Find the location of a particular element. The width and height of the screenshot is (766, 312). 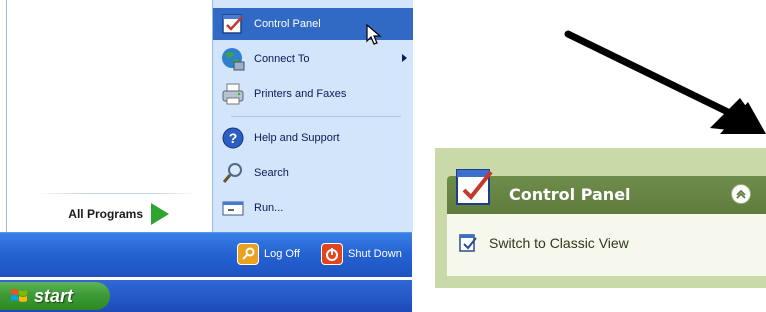

power-icon is located at coordinates (332, 254).